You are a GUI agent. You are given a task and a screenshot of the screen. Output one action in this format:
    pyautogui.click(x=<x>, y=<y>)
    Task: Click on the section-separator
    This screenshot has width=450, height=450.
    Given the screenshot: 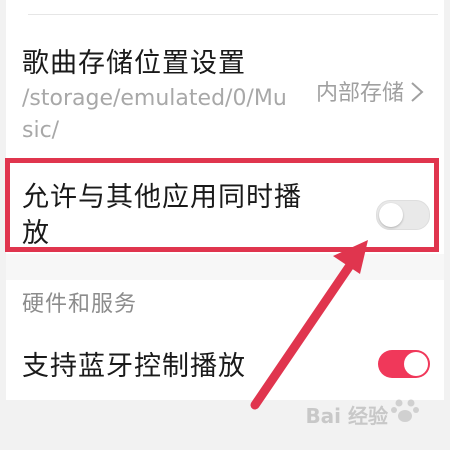 What is the action you would take?
    pyautogui.click(x=225, y=267)
    